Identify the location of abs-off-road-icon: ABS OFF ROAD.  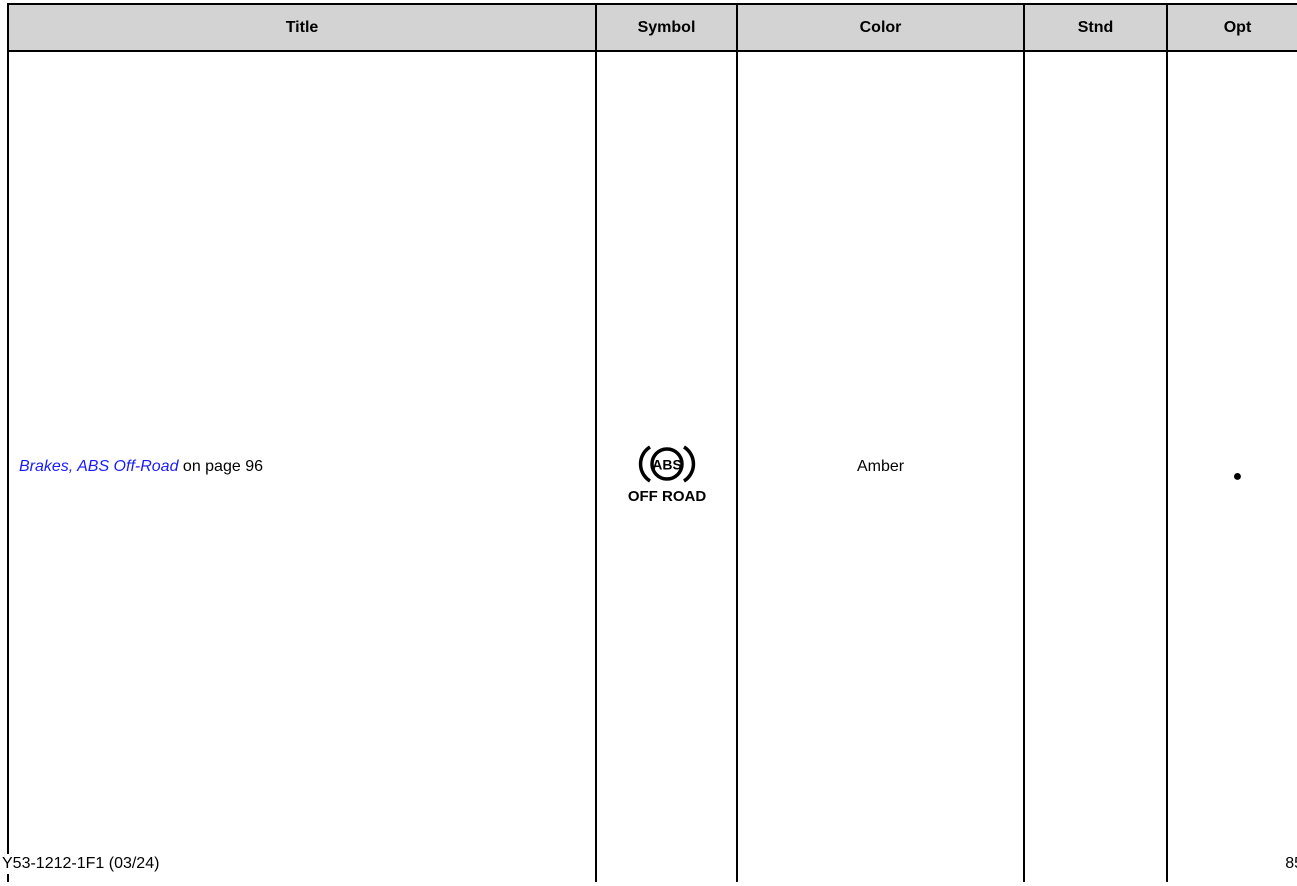
(667, 475).